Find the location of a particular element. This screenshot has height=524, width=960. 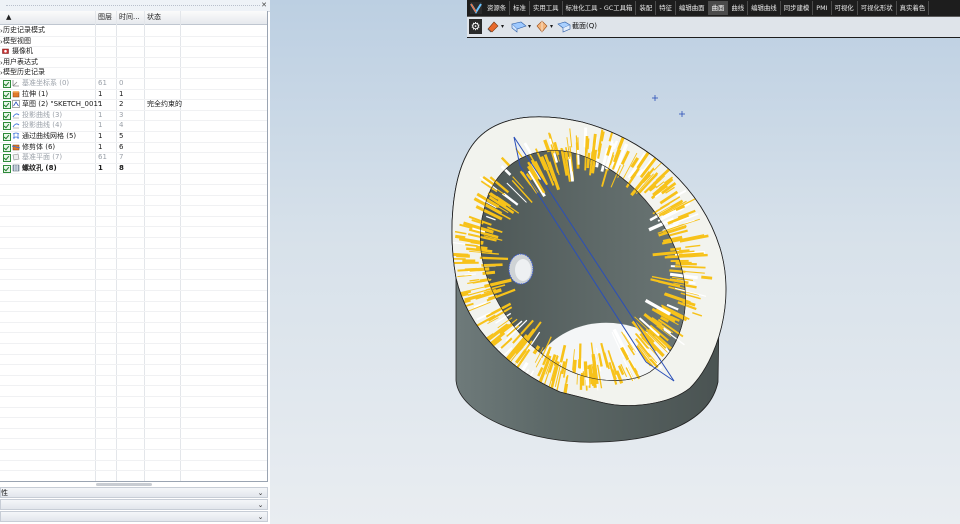

ribbon-tab: PMI is located at coordinates (822, 8).